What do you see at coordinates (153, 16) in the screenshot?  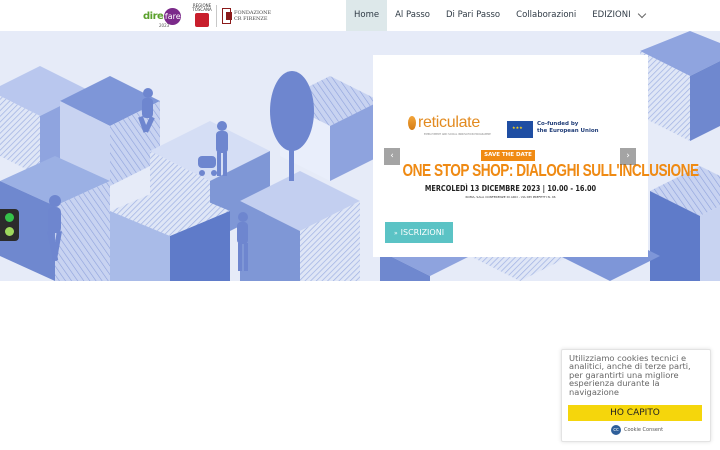 I see `direfare-logo-text: dire` at bounding box center [153, 16].